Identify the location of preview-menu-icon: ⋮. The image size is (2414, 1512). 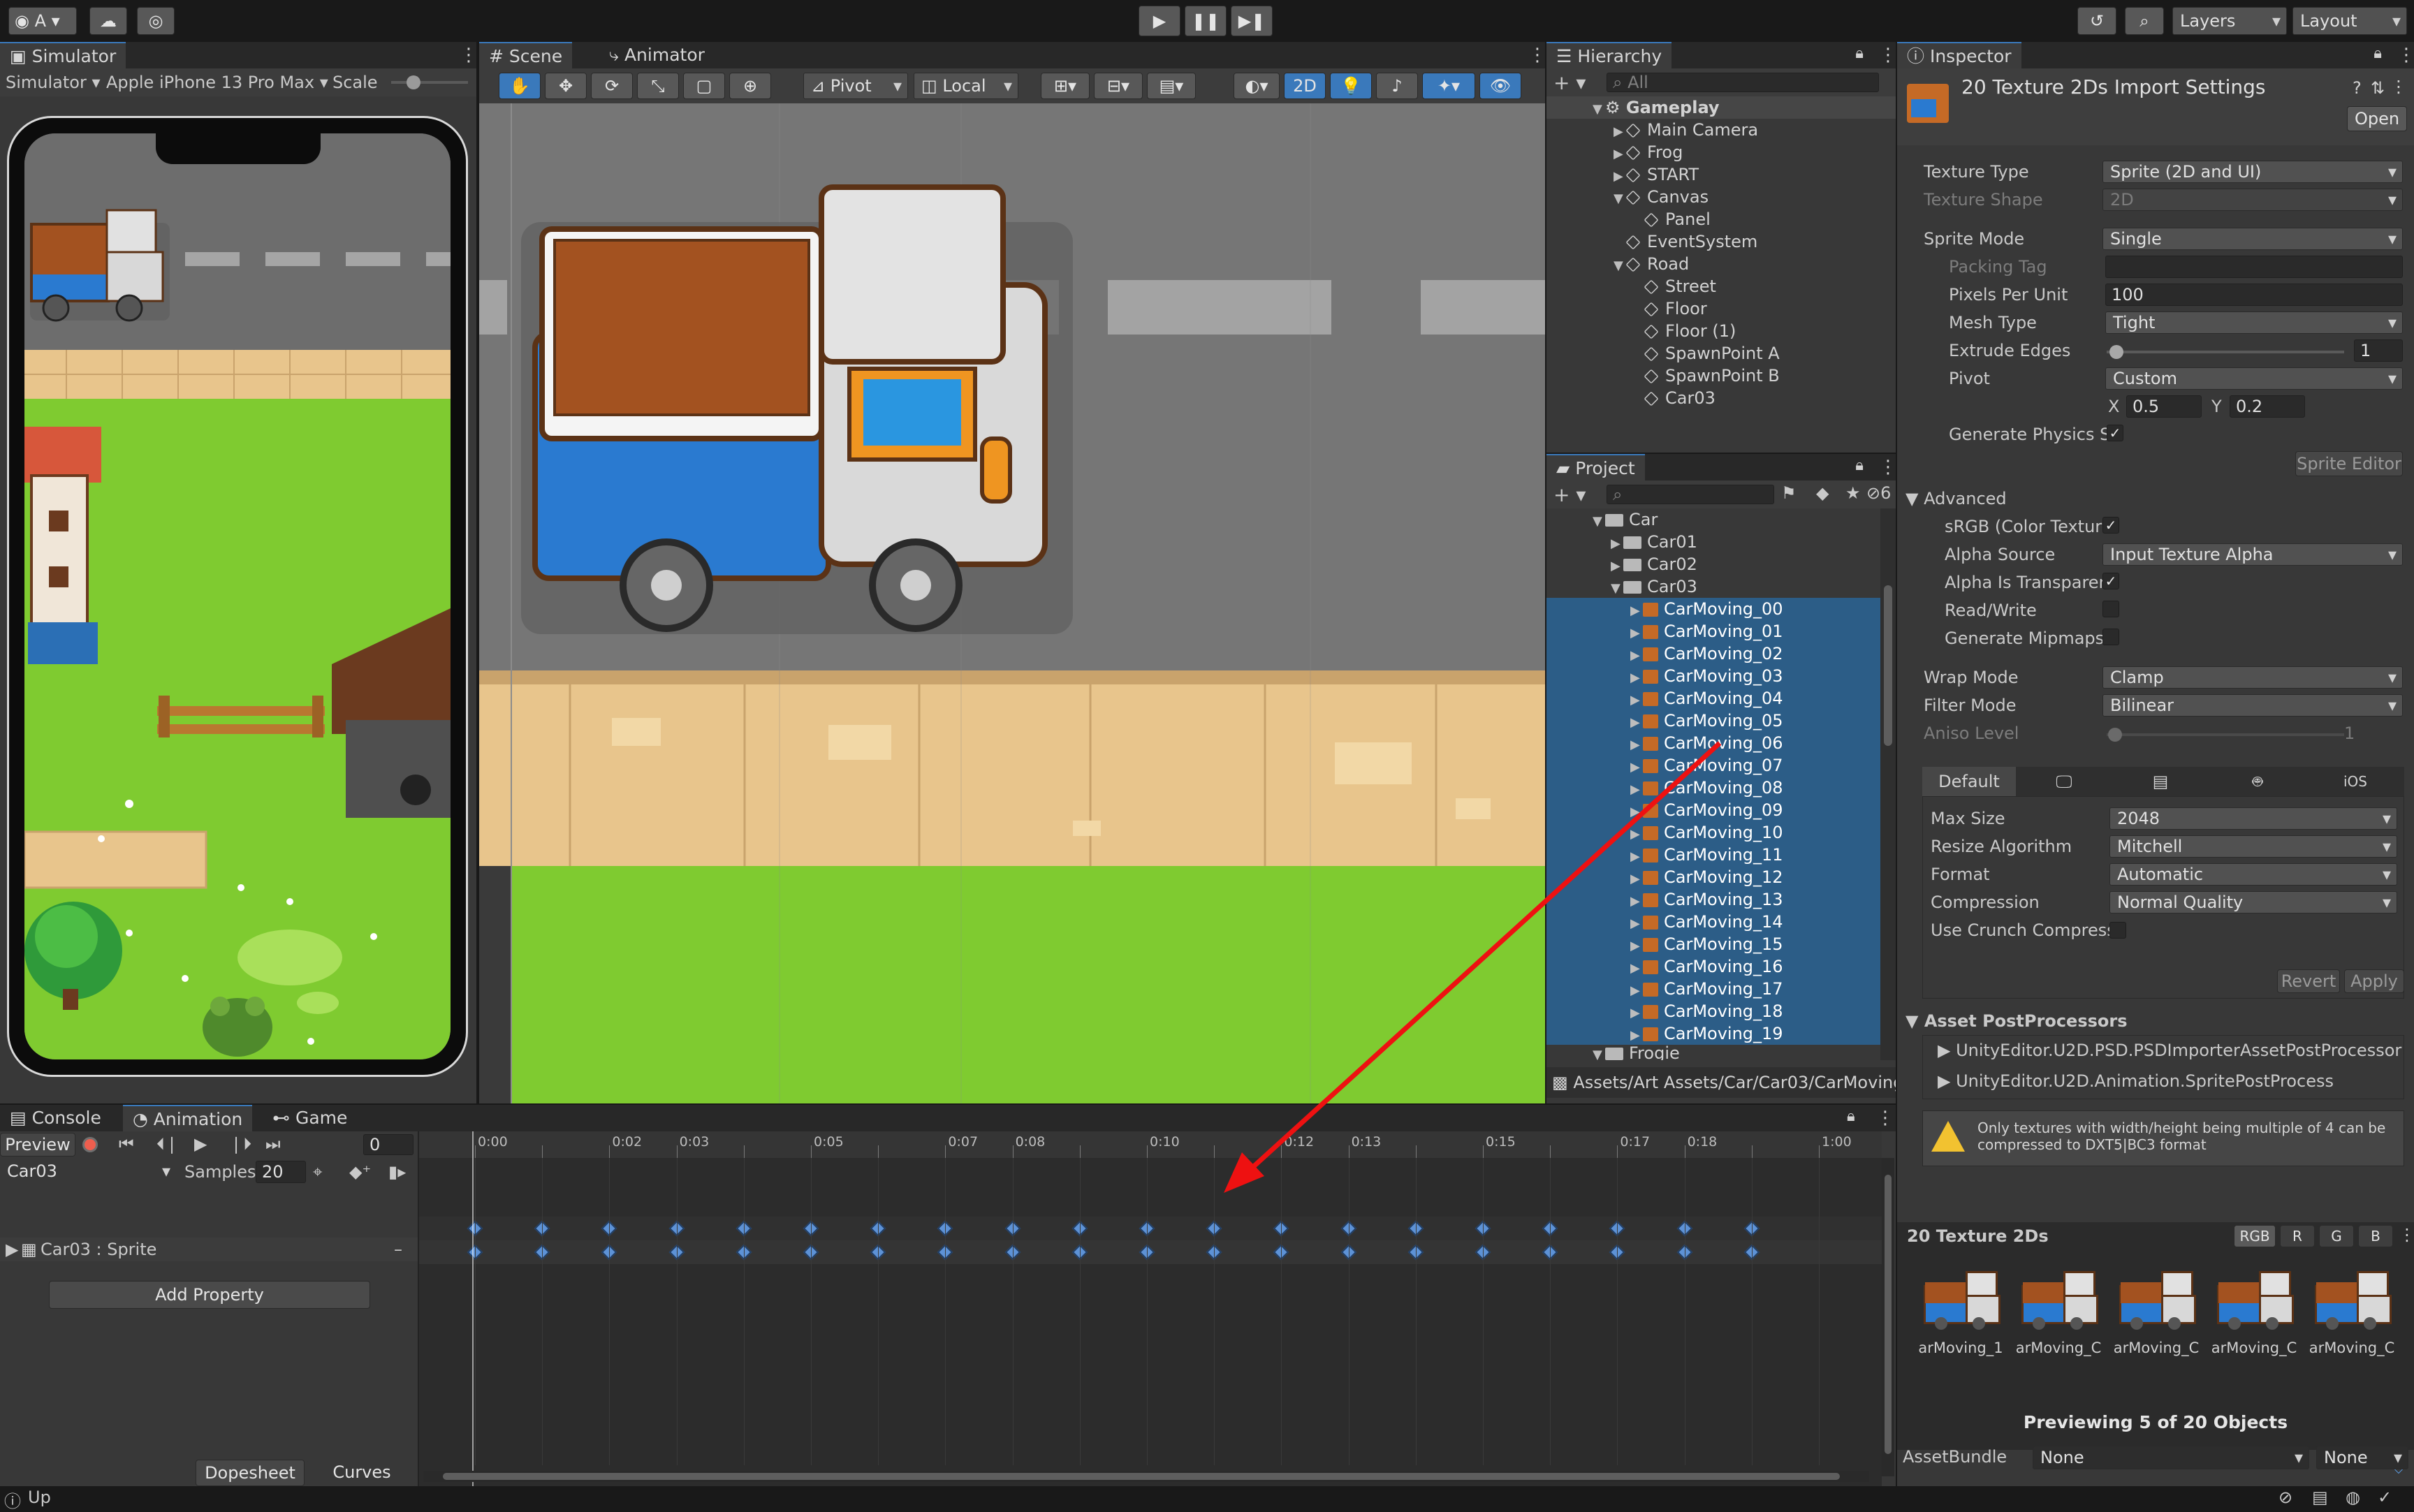
(2406, 1235).